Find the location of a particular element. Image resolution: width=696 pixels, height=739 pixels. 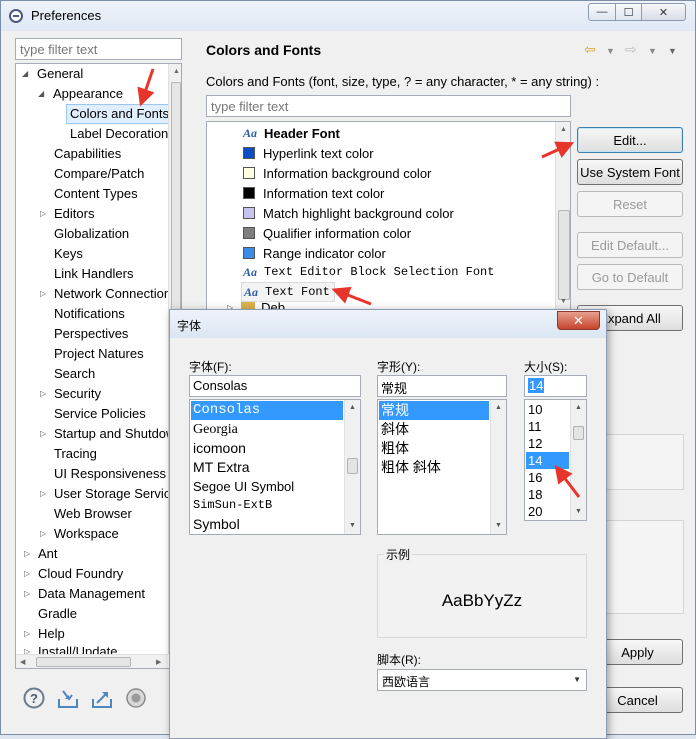

annotation-arrow-edit is located at coordinates (558, 150).